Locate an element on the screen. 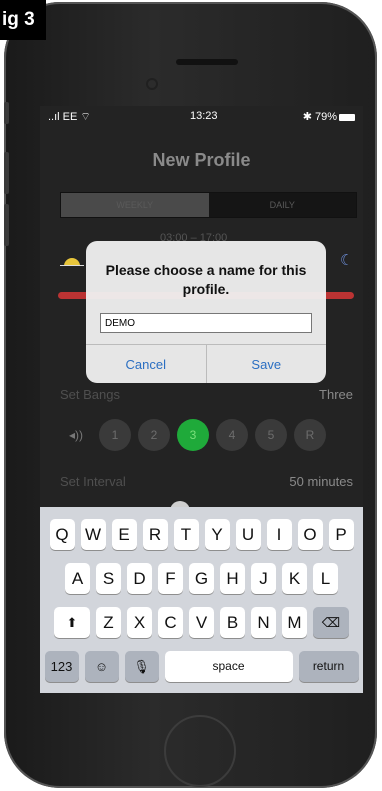 This screenshot has width=382, height=791. key-i: I is located at coordinates (279, 534).